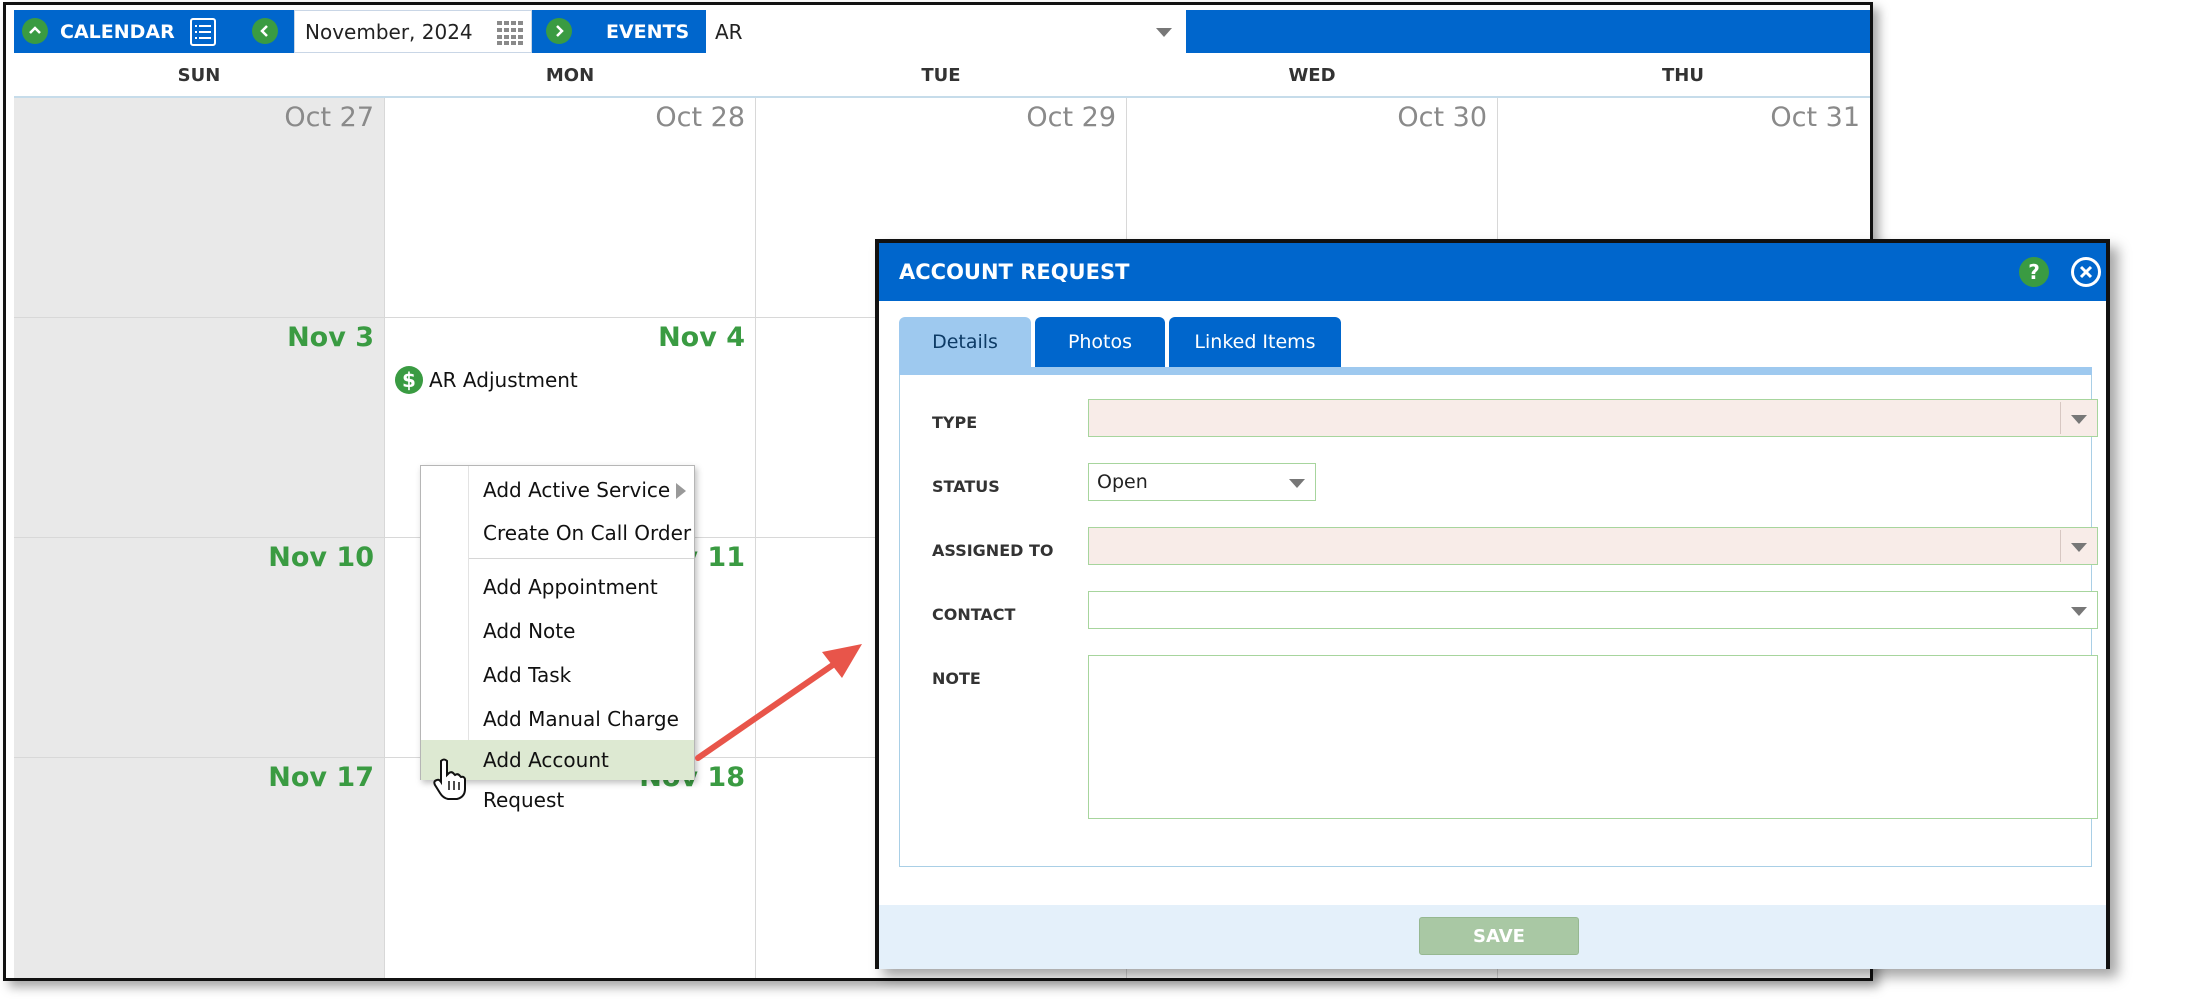 This screenshot has width=2186, height=1000. Describe the element at coordinates (581, 719) in the screenshot. I see `menu-item-label: Add Manual Charge` at that location.